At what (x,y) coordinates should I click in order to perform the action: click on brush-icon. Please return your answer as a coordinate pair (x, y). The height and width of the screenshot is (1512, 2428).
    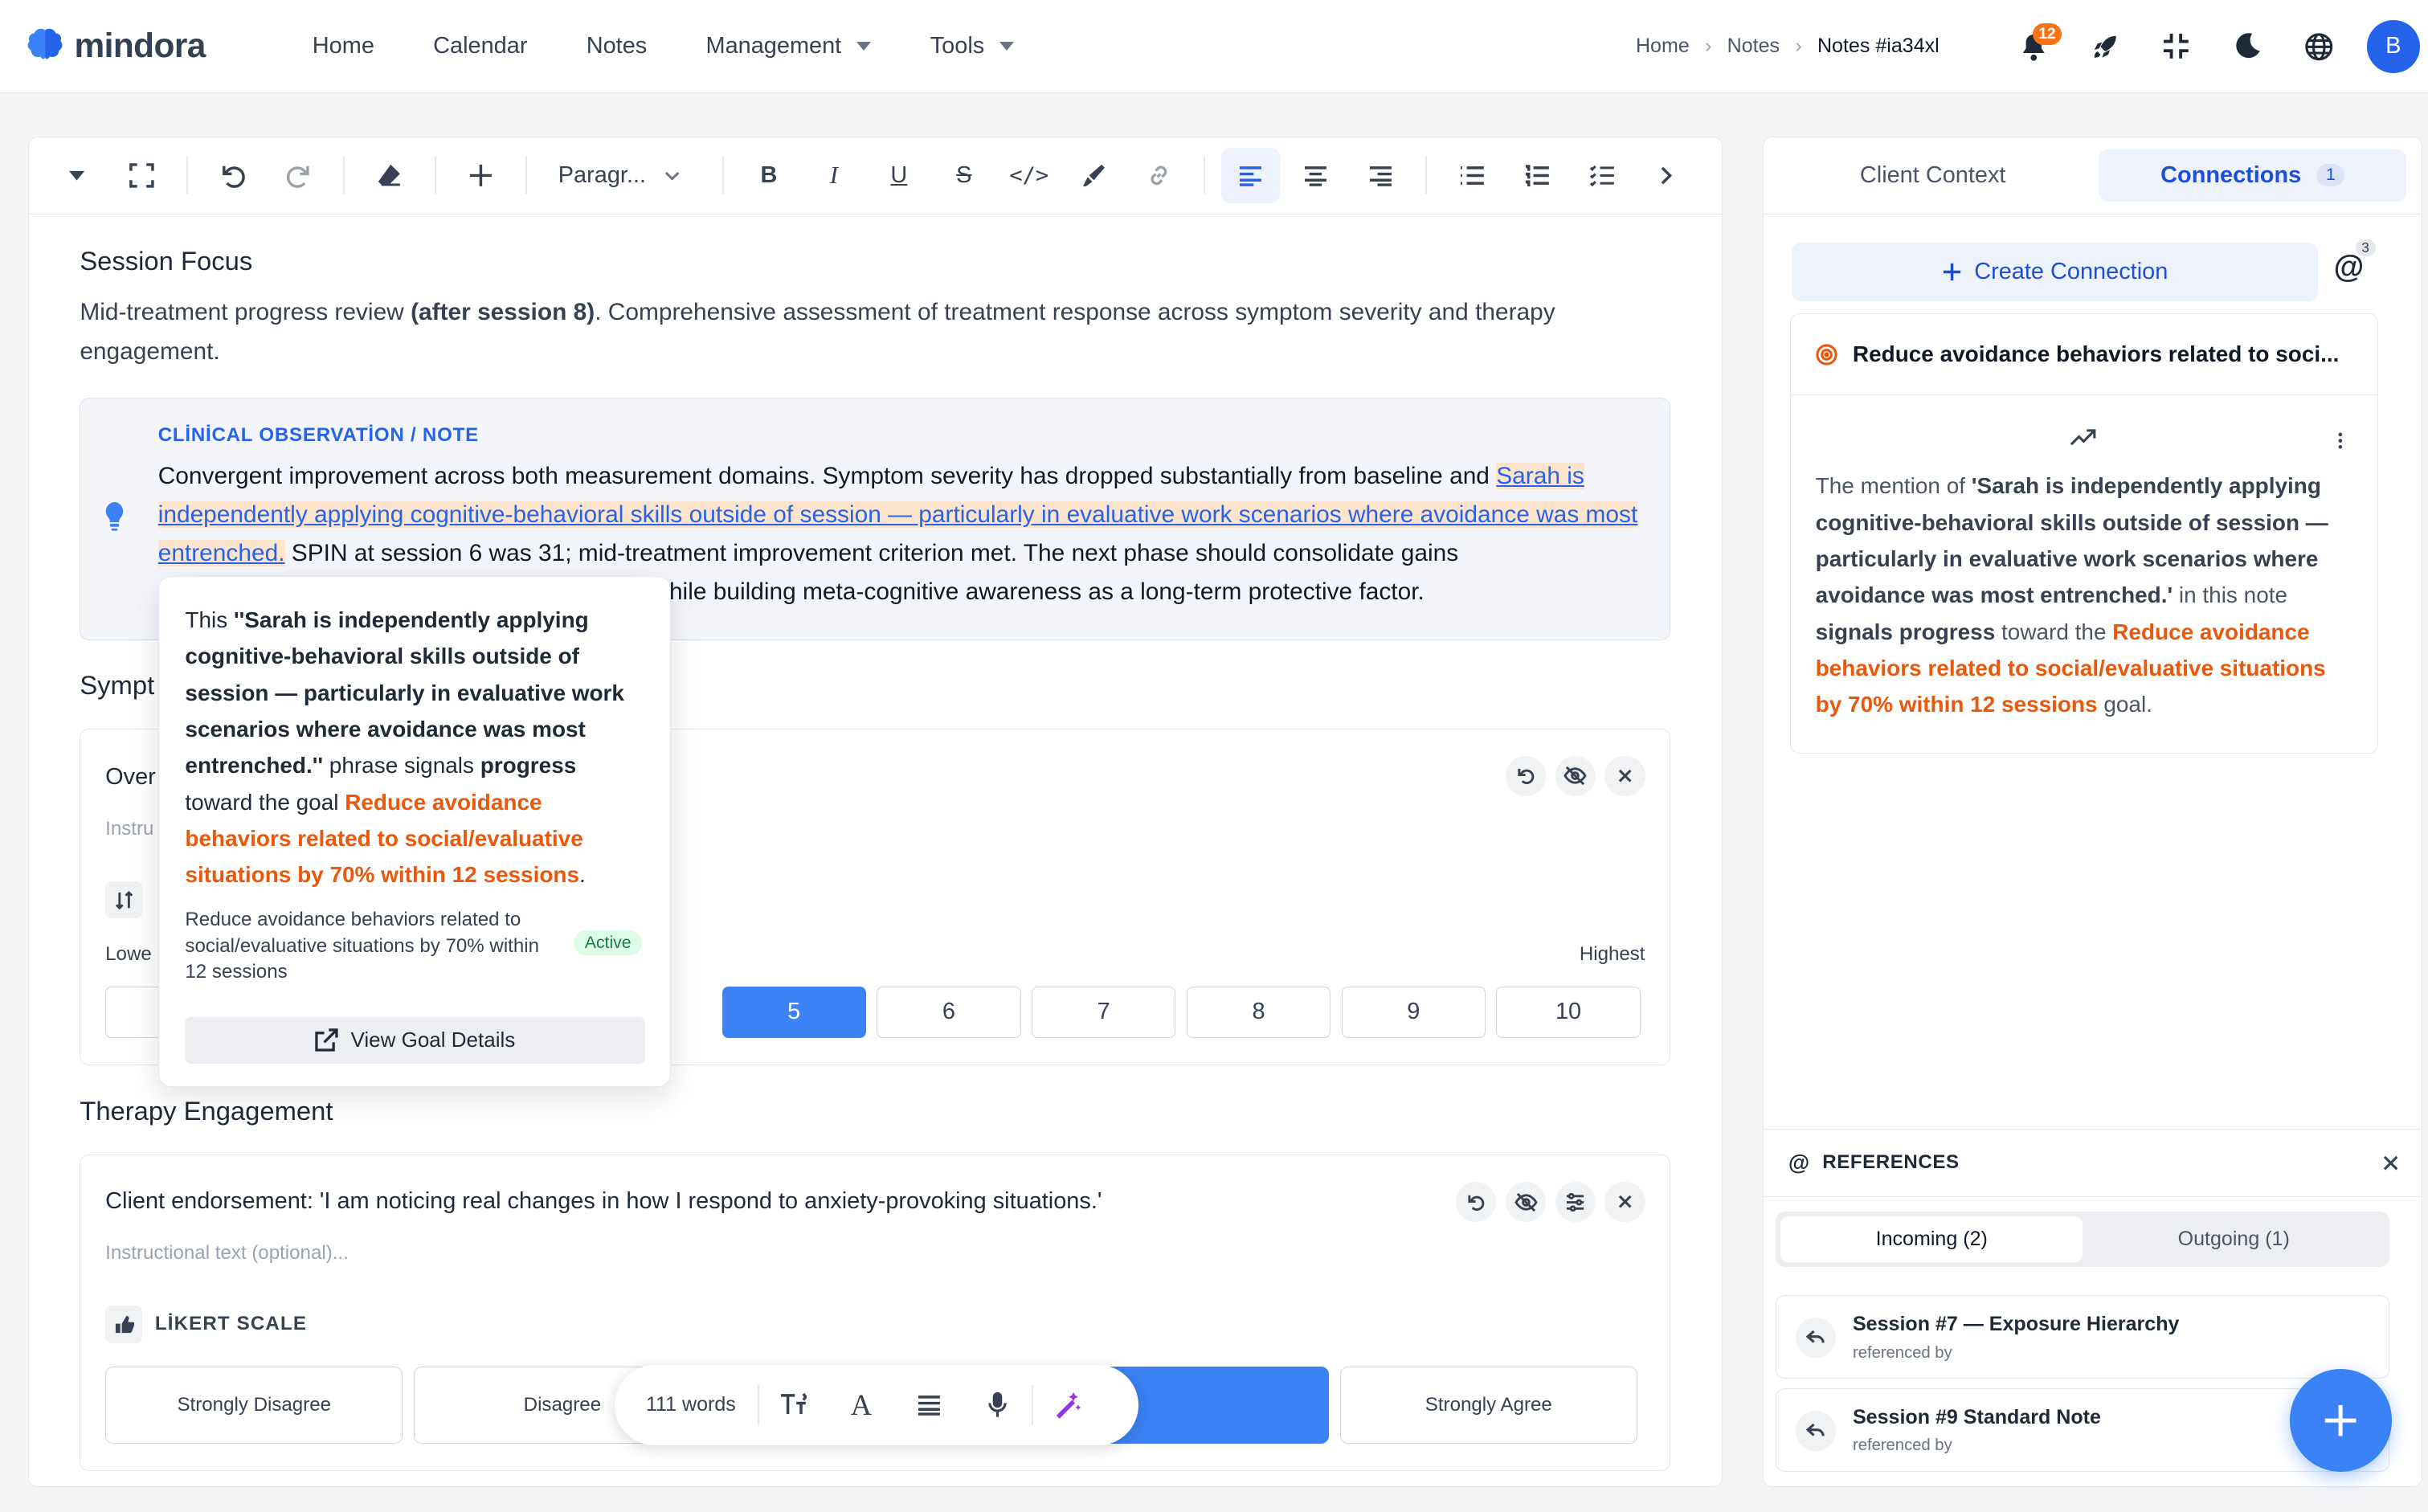
    Looking at the image, I should click on (1094, 175).